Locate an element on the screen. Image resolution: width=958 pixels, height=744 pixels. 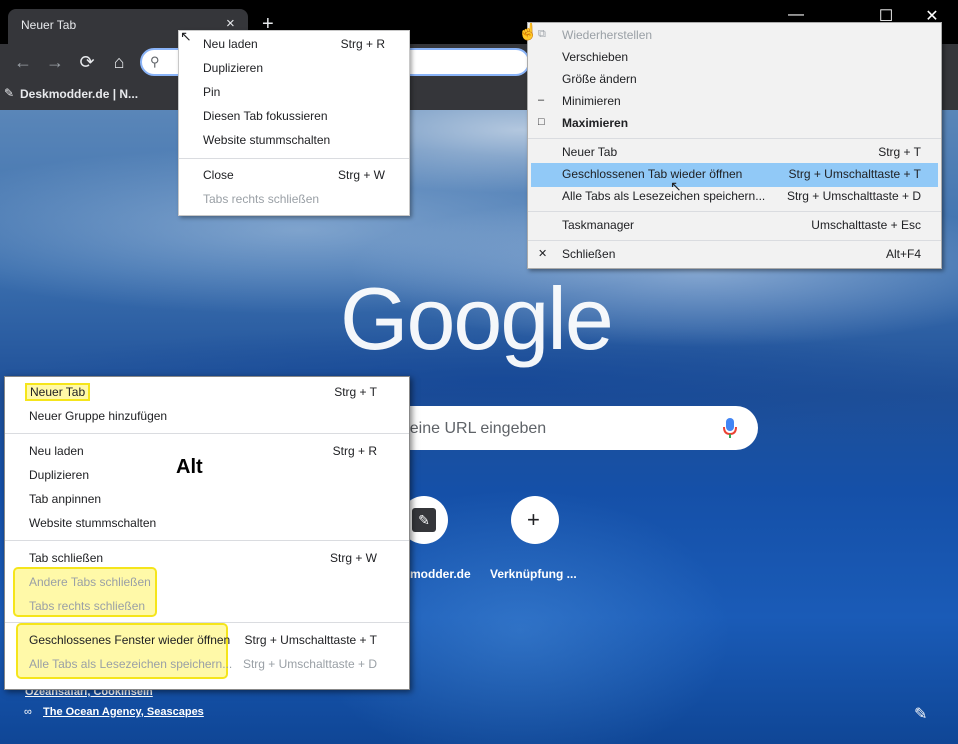
sysmenu-wiederherstellen: ⧉ Wiederherstellen is located at coordinates (595, 35).